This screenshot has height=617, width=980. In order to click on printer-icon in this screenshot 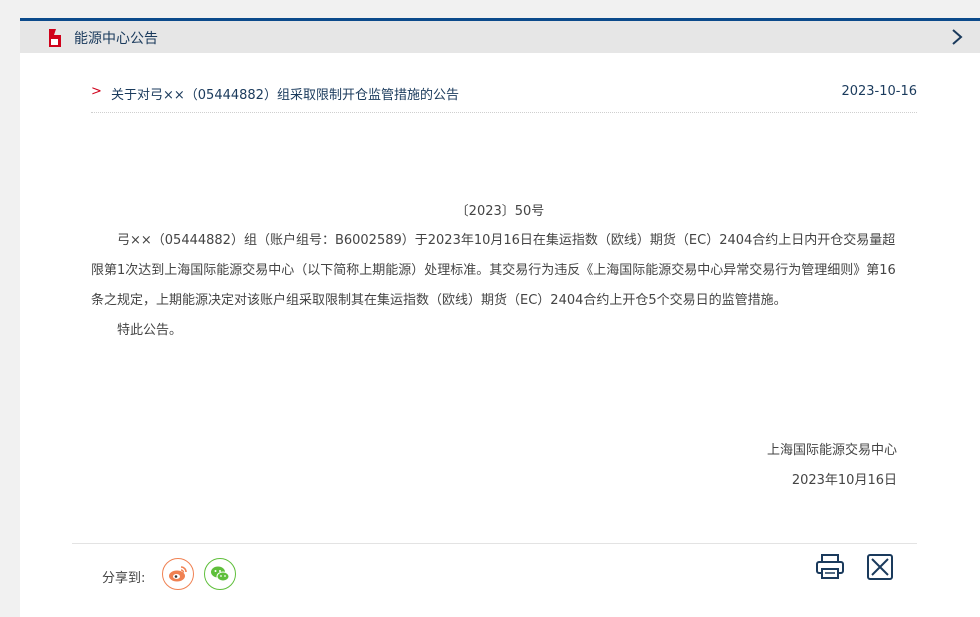, I will do `click(830, 567)`.